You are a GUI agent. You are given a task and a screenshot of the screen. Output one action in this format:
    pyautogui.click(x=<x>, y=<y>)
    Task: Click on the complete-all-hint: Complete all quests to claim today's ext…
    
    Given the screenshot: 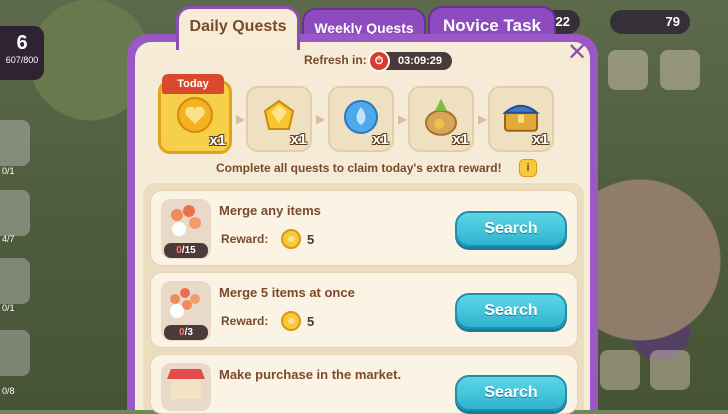 What is the action you would take?
    pyautogui.click(x=359, y=168)
    